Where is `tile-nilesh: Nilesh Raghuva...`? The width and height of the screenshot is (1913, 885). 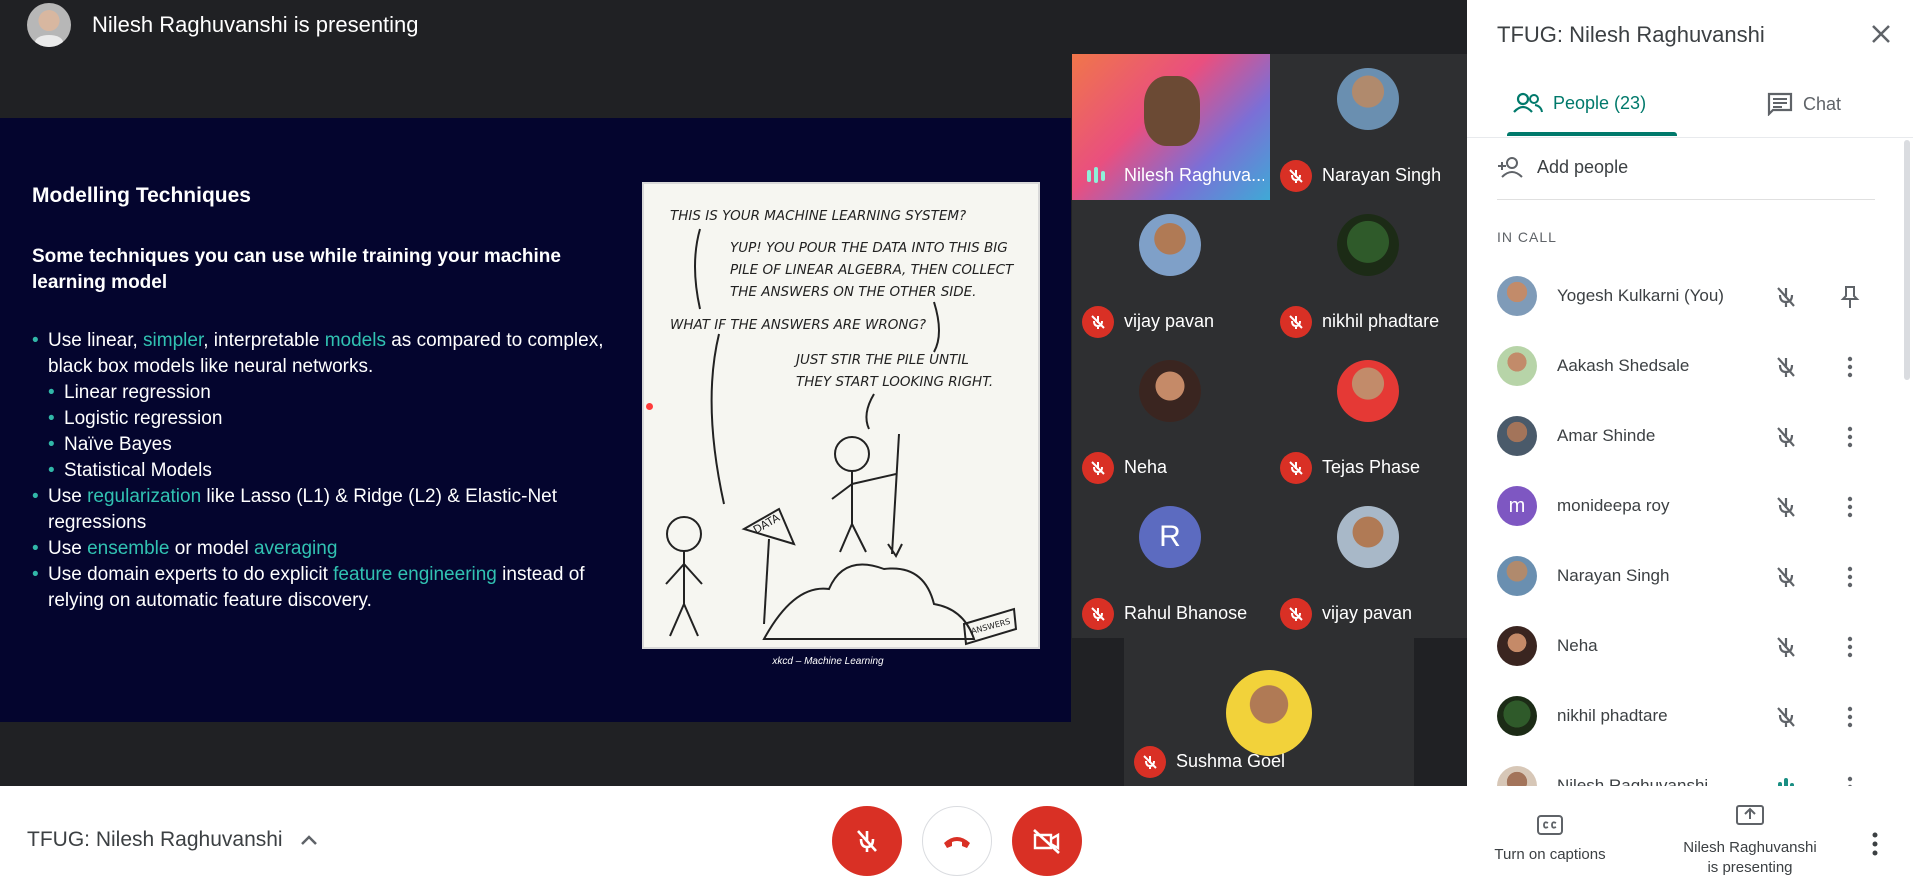 tile-nilesh: Nilesh Raghuva... is located at coordinates (1171, 127).